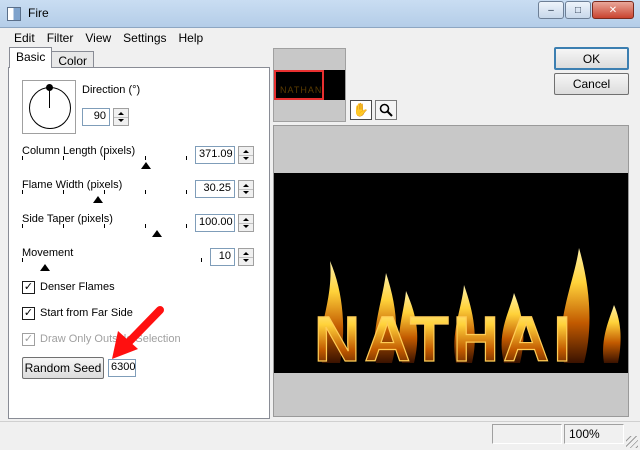 The height and width of the screenshot is (450, 640). What do you see at coordinates (444, 338) in the screenshot?
I see `preview-text: NATHAI` at bounding box center [444, 338].